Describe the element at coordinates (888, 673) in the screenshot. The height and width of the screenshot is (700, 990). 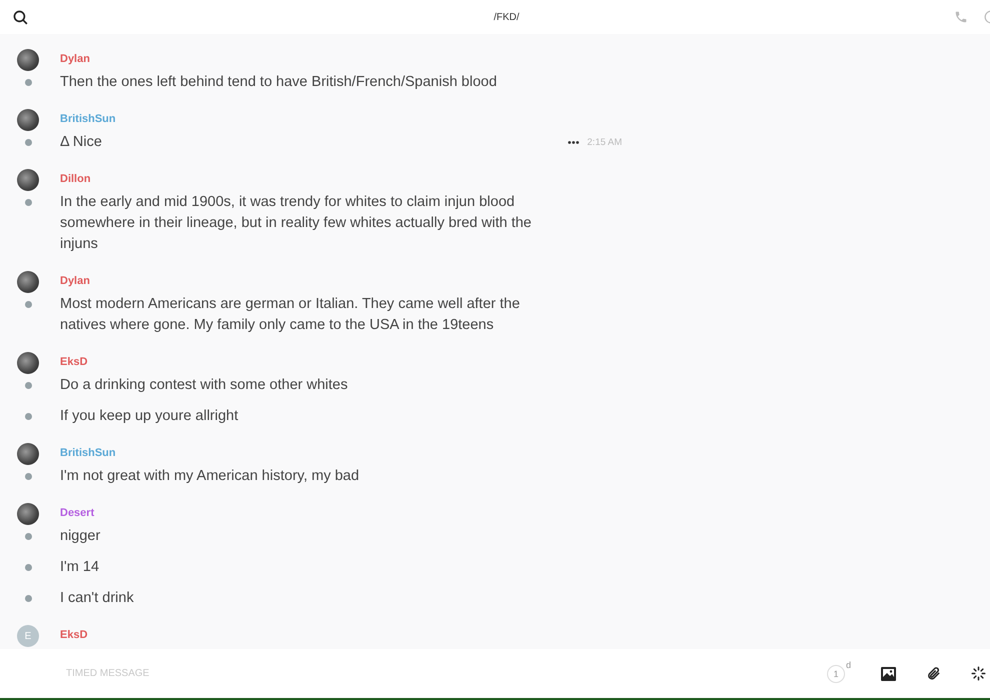
I see `image-icon` at that location.